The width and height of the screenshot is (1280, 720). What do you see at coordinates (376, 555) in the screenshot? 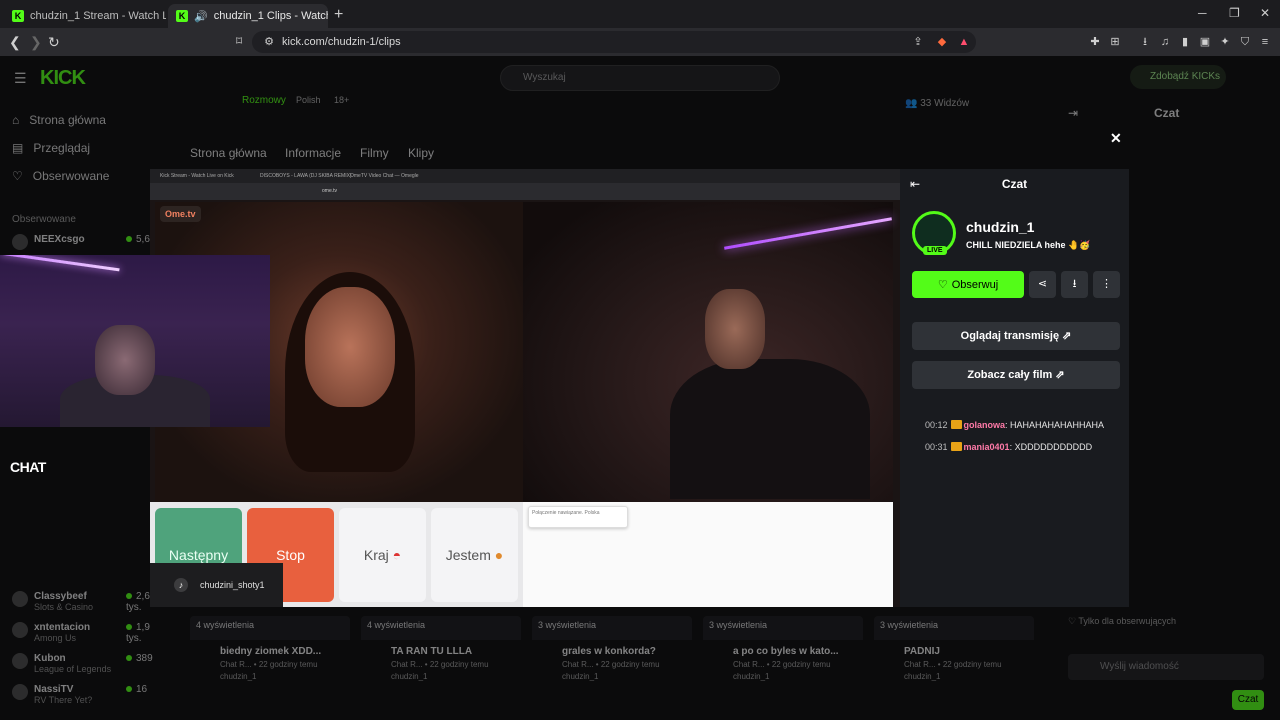
I see `country-label: Kraj` at bounding box center [376, 555].